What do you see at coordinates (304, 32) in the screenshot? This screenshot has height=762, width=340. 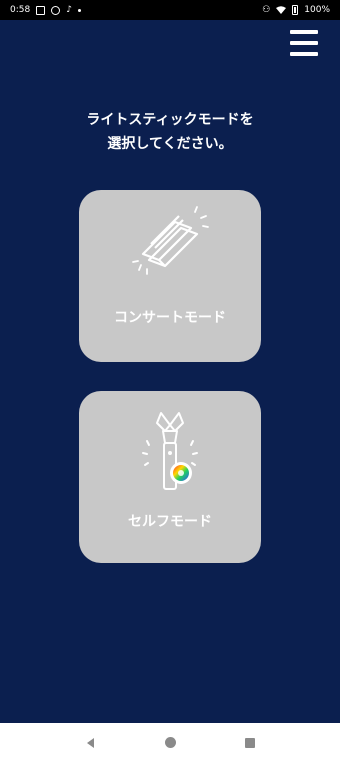 I see `menu-bar-top` at bounding box center [304, 32].